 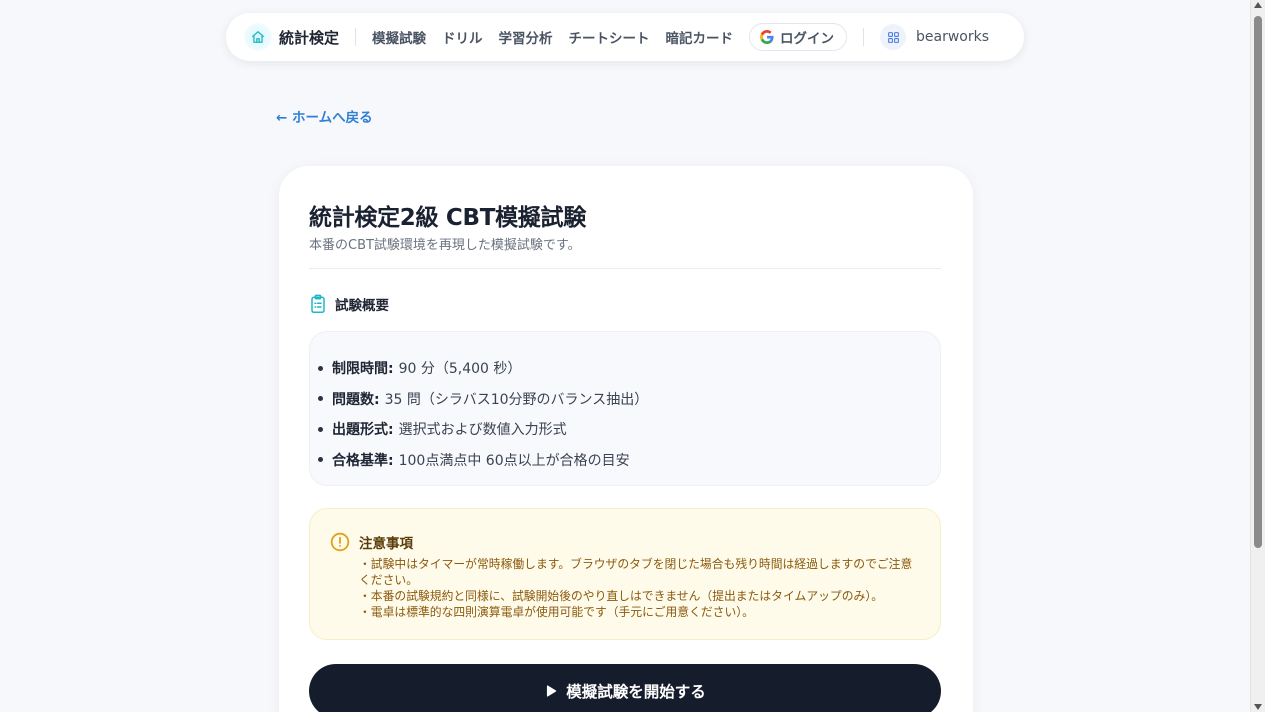 What do you see at coordinates (636, 692) in the screenshot?
I see `start-exam-label: 模擬試験を開始する` at bounding box center [636, 692].